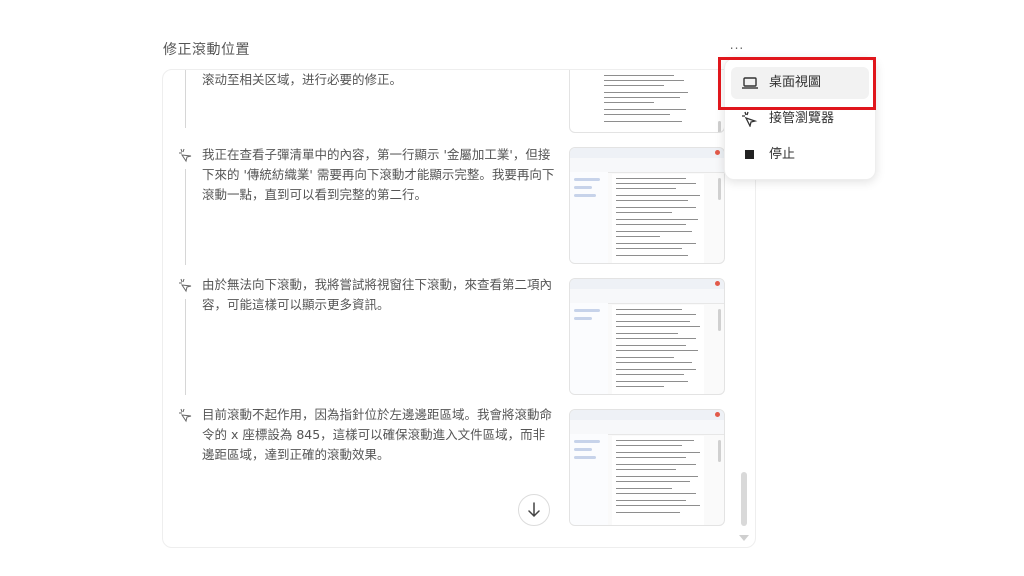 The height and width of the screenshot is (576, 1024). Describe the element at coordinates (650, 101) in the screenshot. I see `thumbnail-document` at that location.